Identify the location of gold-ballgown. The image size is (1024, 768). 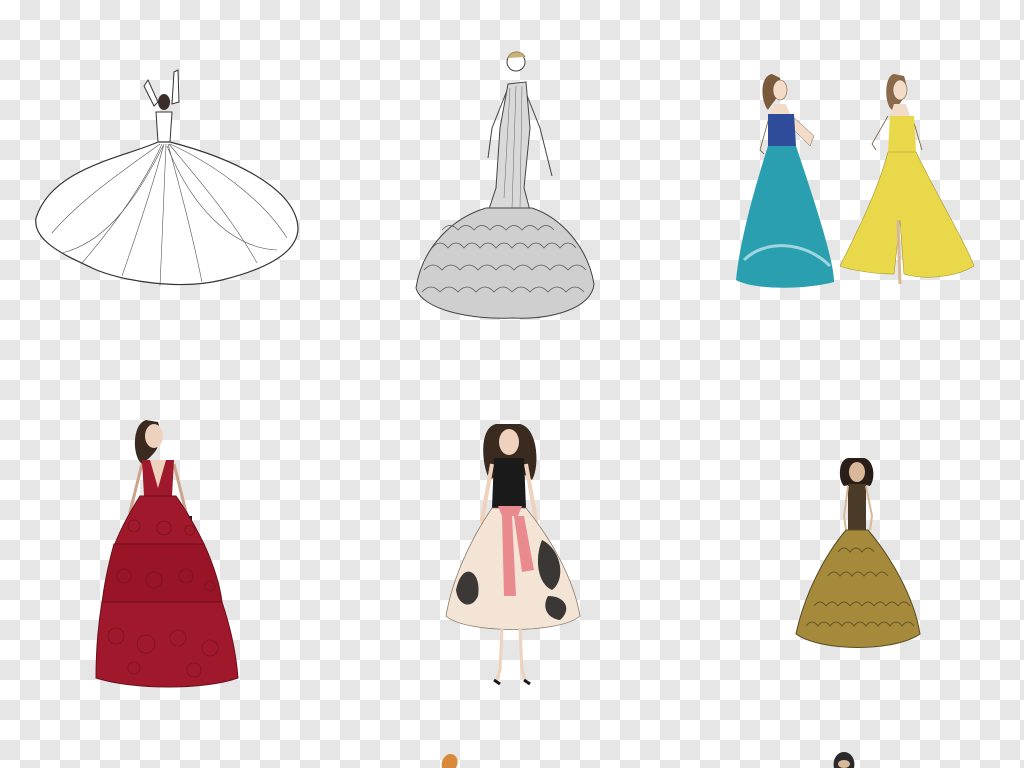
(858, 555).